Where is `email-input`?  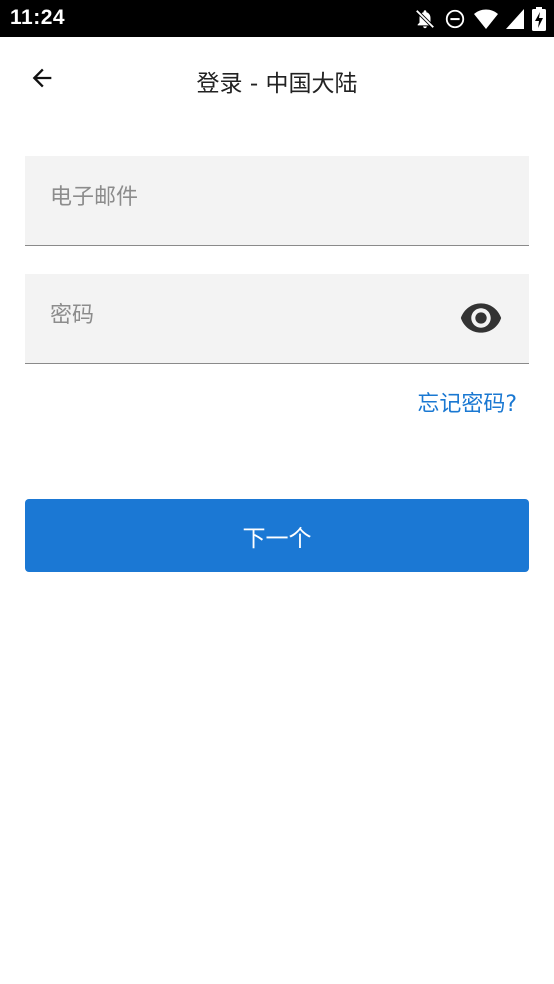 email-input is located at coordinates (277, 200).